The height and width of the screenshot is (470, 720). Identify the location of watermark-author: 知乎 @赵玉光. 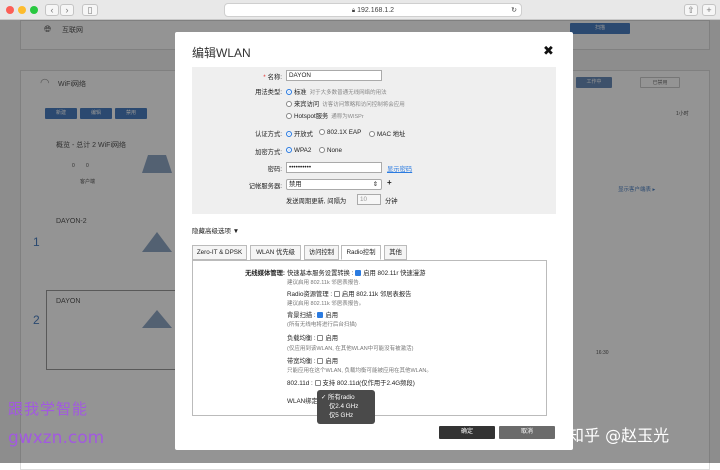
(619, 435).